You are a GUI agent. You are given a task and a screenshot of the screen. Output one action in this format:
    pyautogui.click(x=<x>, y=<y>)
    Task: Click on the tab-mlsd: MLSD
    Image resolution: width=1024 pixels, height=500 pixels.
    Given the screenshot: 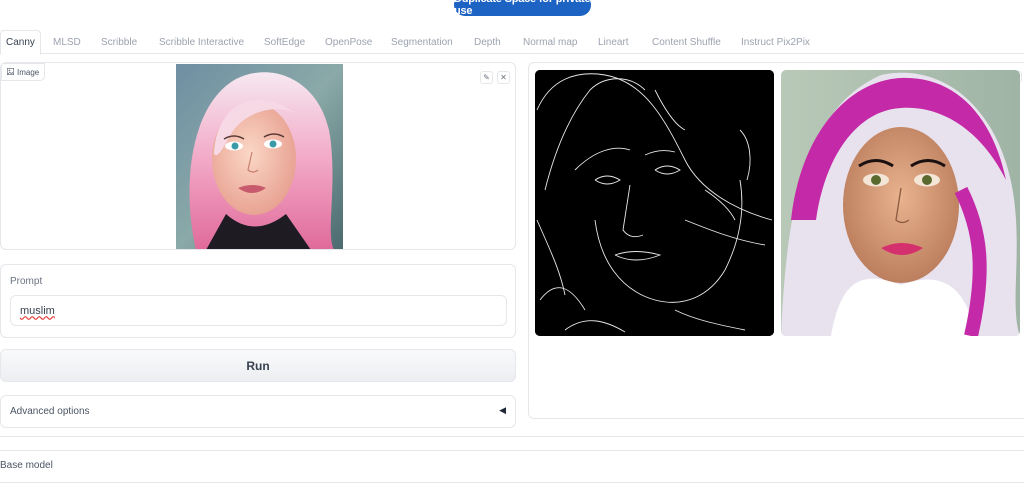 What is the action you would take?
    pyautogui.click(x=67, y=42)
    